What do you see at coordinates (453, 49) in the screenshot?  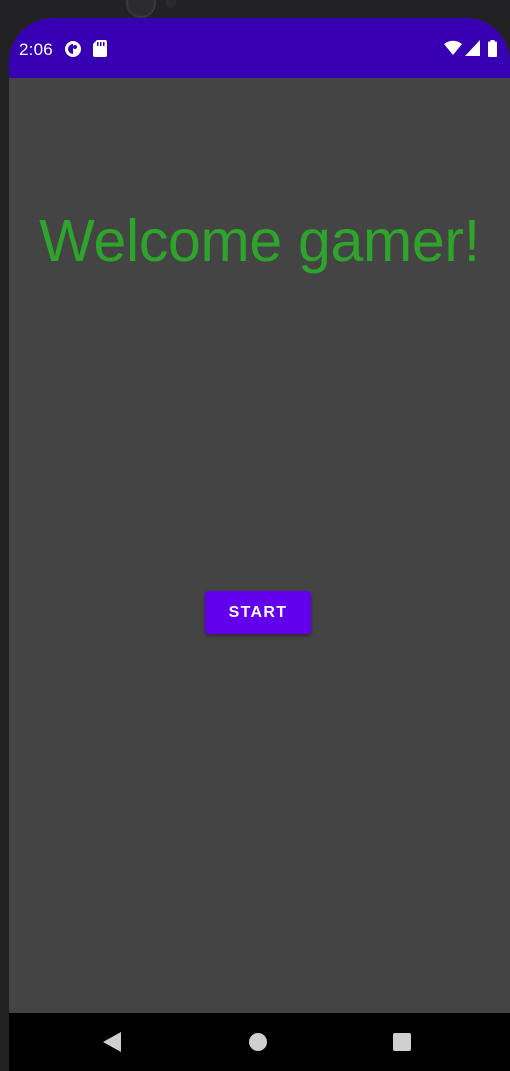 I see `wifi-icon` at bounding box center [453, 49].